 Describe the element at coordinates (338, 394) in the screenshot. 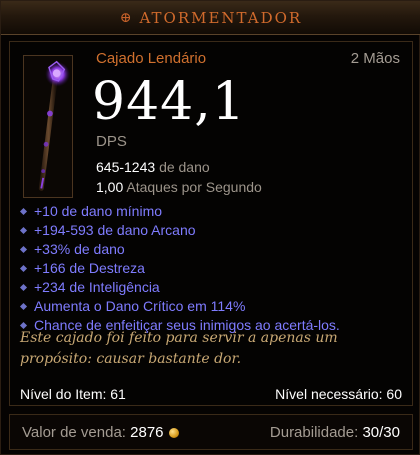

I see `required-level: Nível necessário: 60` at that location.